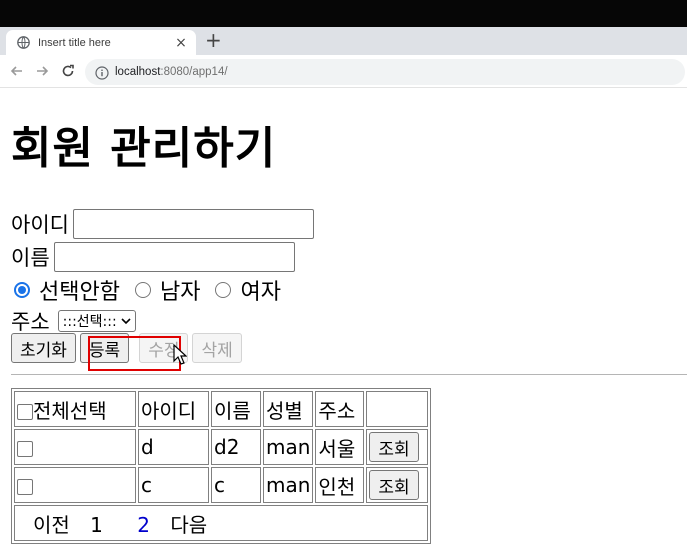 Image resolution: width=687 pixels, height=544 pixels. What do you see at coordinates (126, 321) in the screenshot?
I see `chevron-down-icon` at bounding box center [126, 321].